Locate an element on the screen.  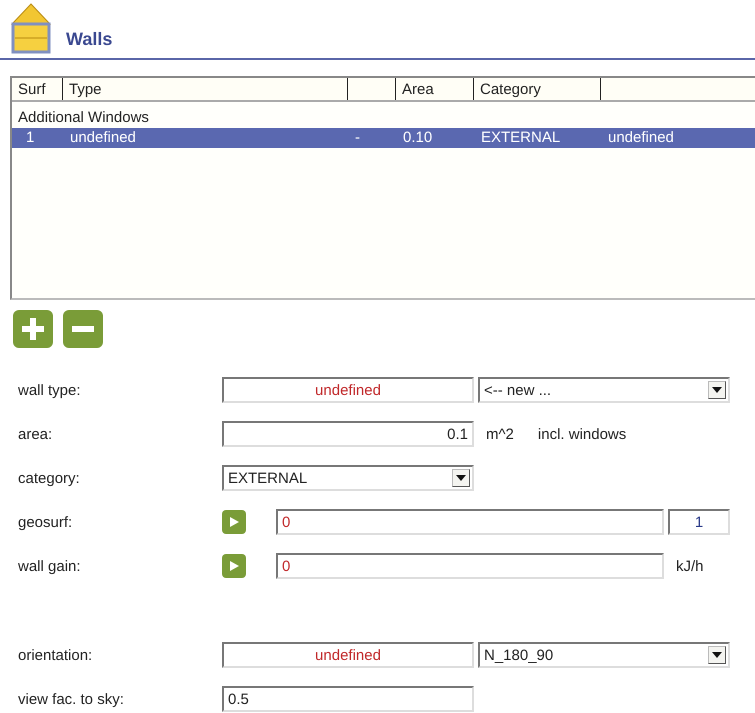
panel-title: Walls is located at coordinates (89, 39).